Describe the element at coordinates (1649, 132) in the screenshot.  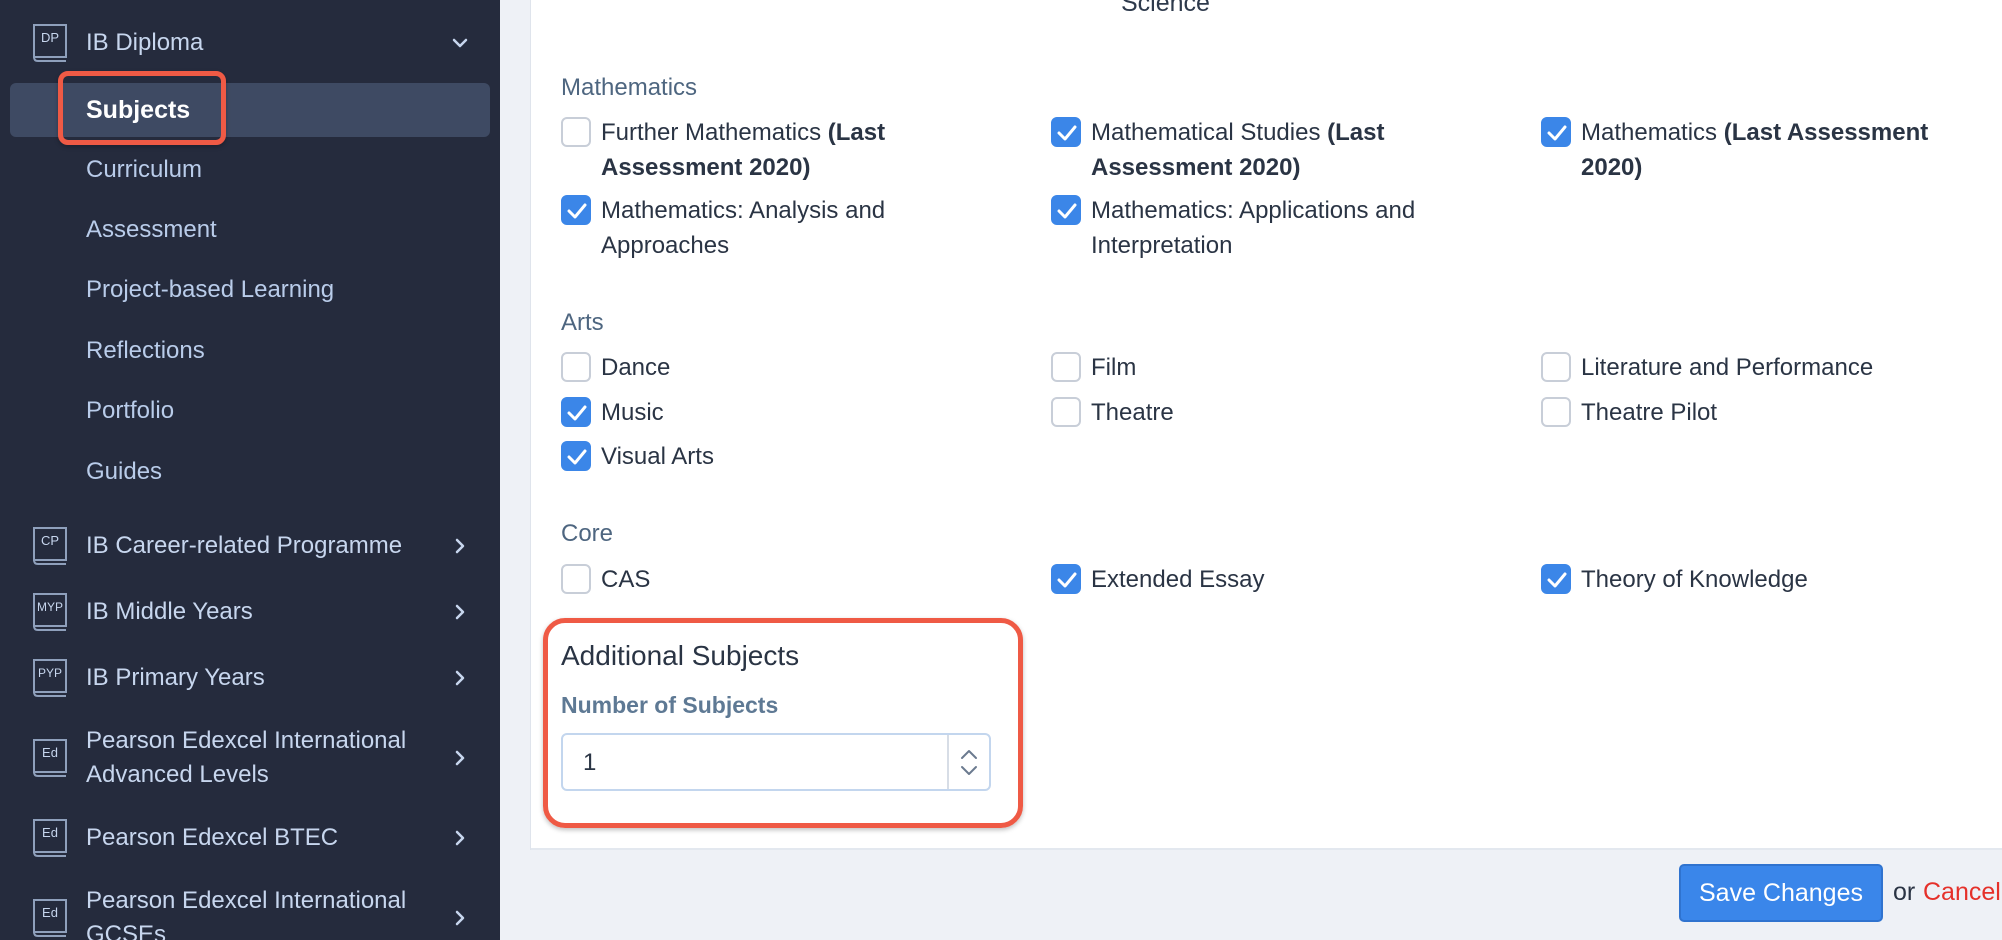
I see `subject-name: Mathematics` at that location.